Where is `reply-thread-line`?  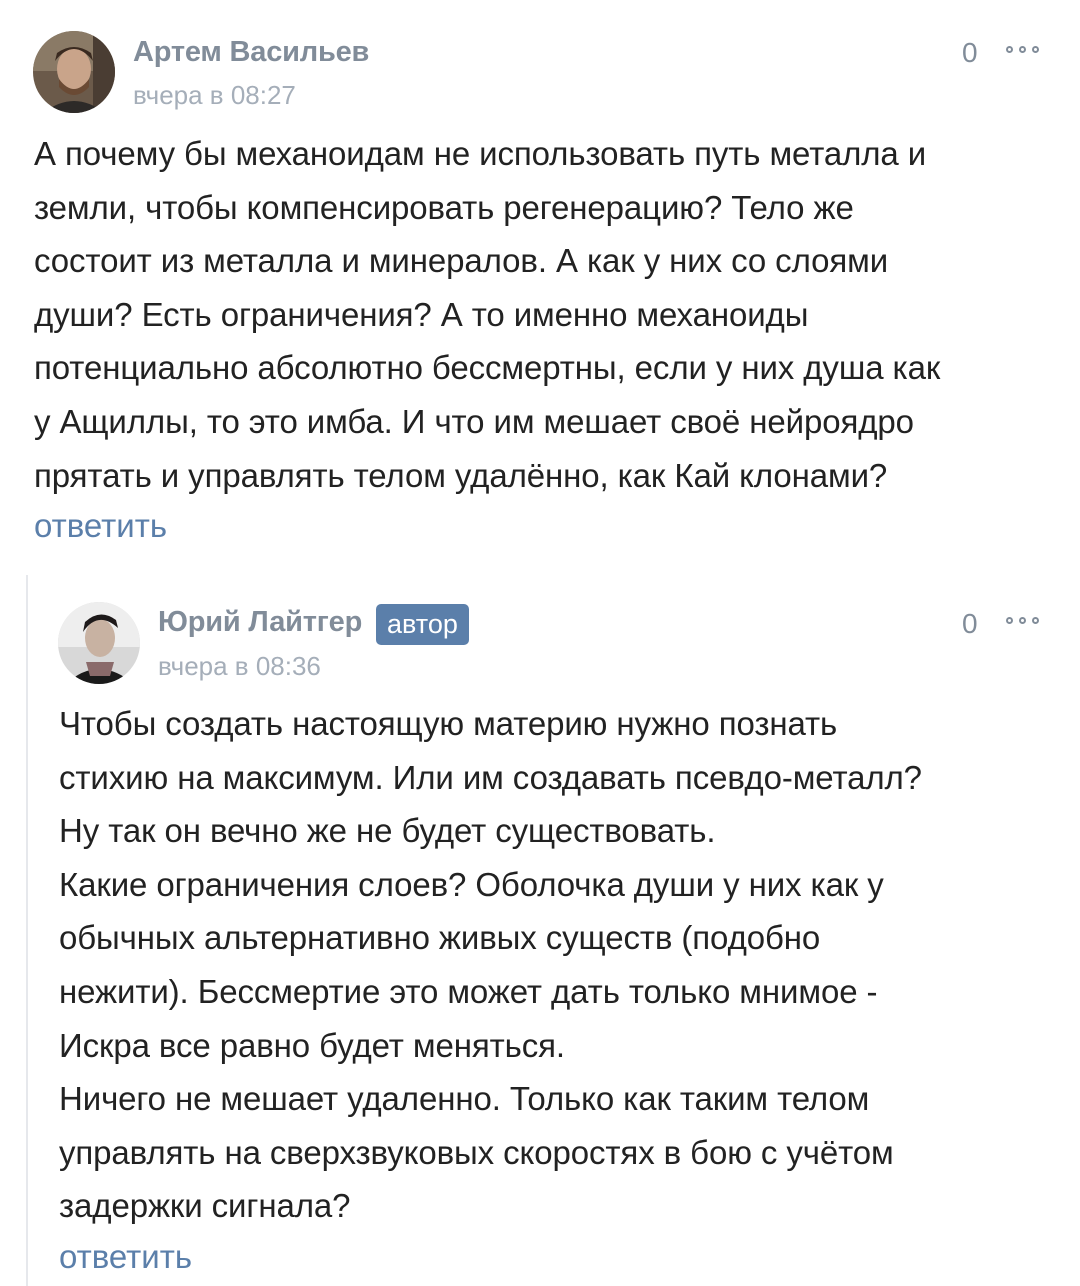 reply-thread-line is located at coordinates (27, 930).